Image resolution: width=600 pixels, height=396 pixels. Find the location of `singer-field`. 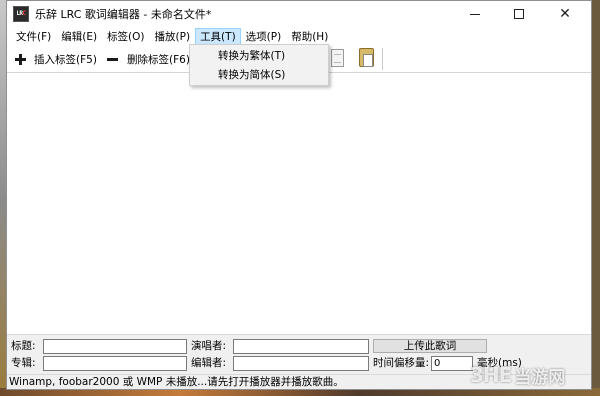

singer-field is located at coordinates (301, 346).